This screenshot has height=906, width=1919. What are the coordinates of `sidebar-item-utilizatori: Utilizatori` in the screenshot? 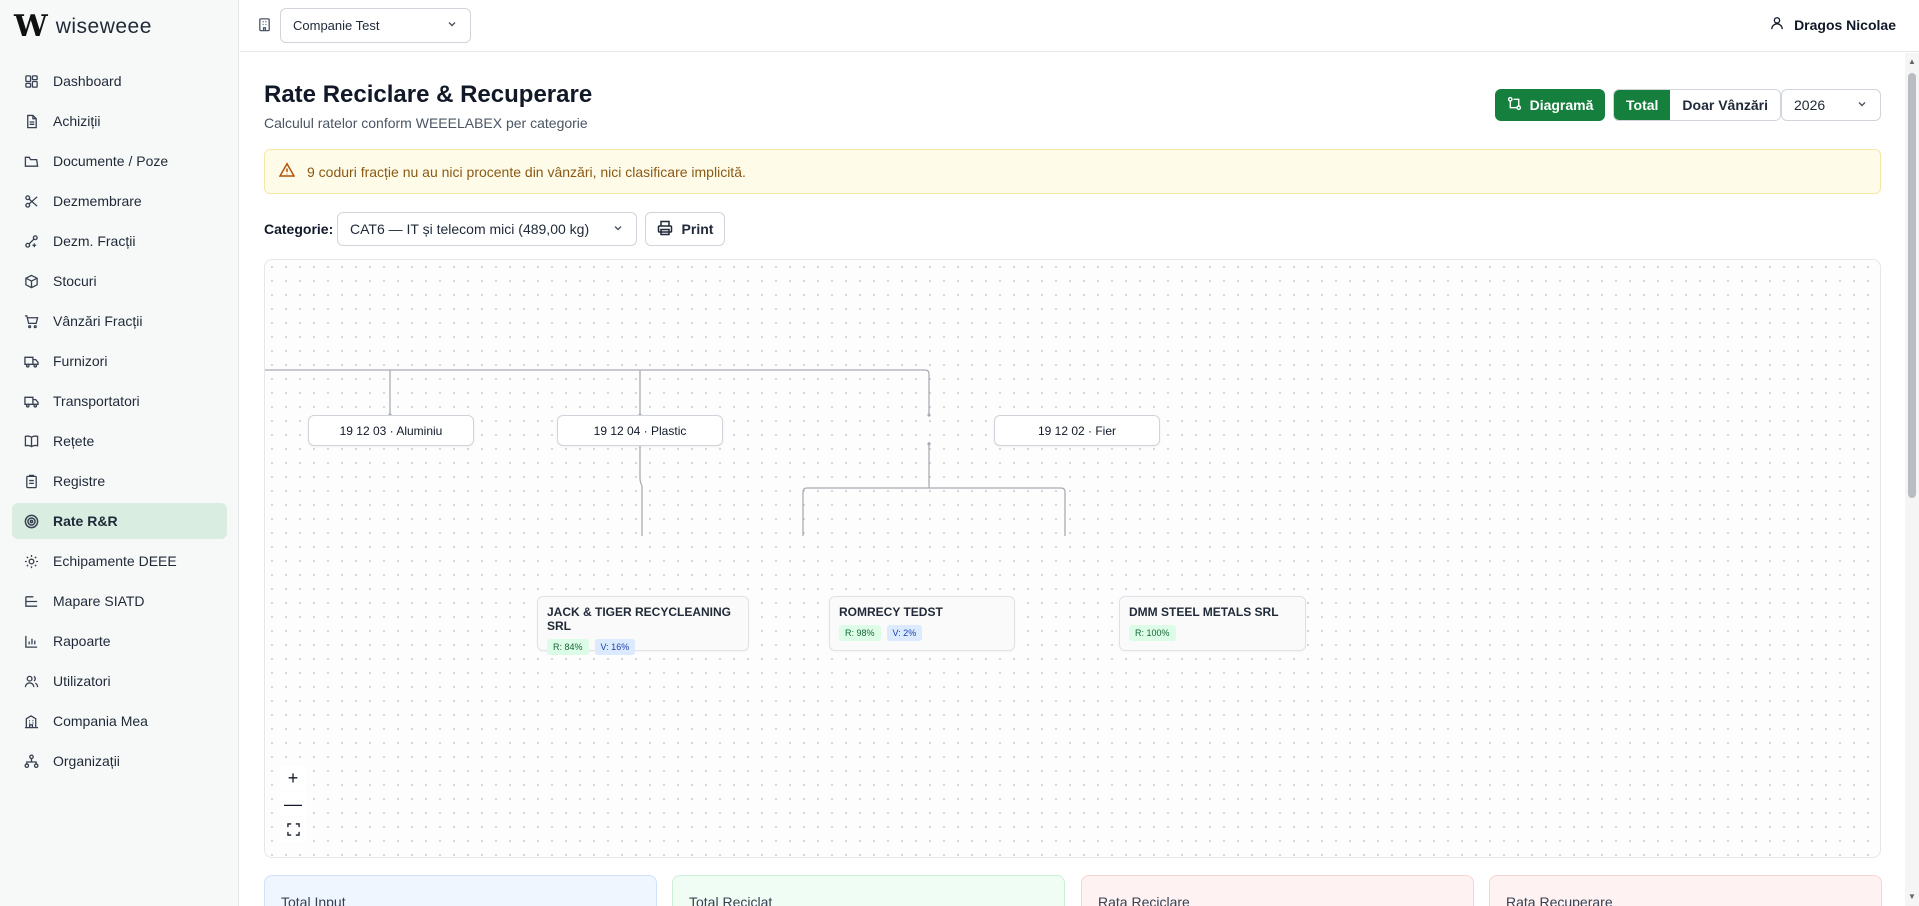 It's located at (119, 681).